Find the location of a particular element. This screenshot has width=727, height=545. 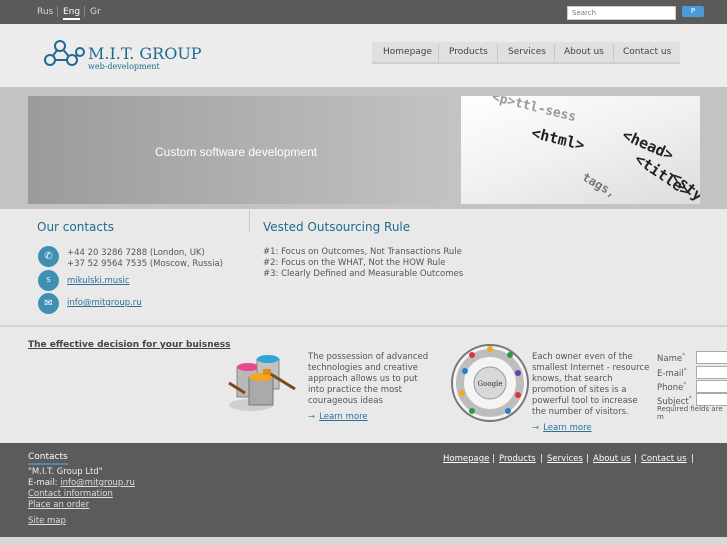

section-separator is located at coordinates (363, 326).